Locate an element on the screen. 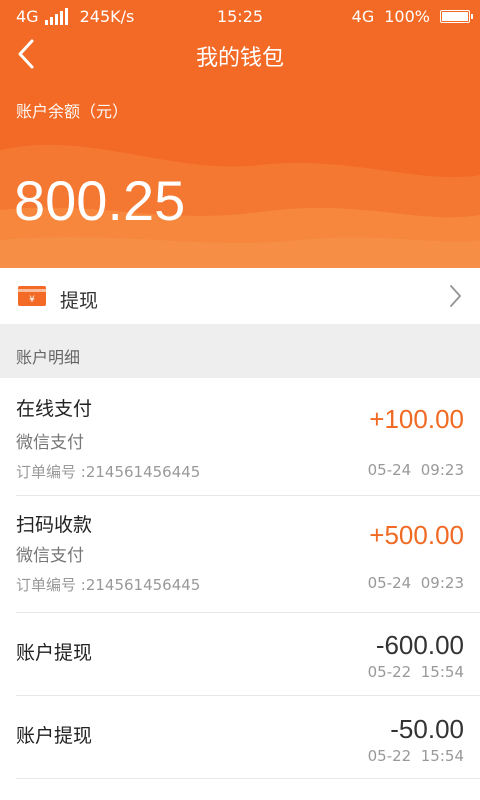 This screenshot has height=800, width=480. balance-label: 账户余额（元） is located at coordinates (72, 111).